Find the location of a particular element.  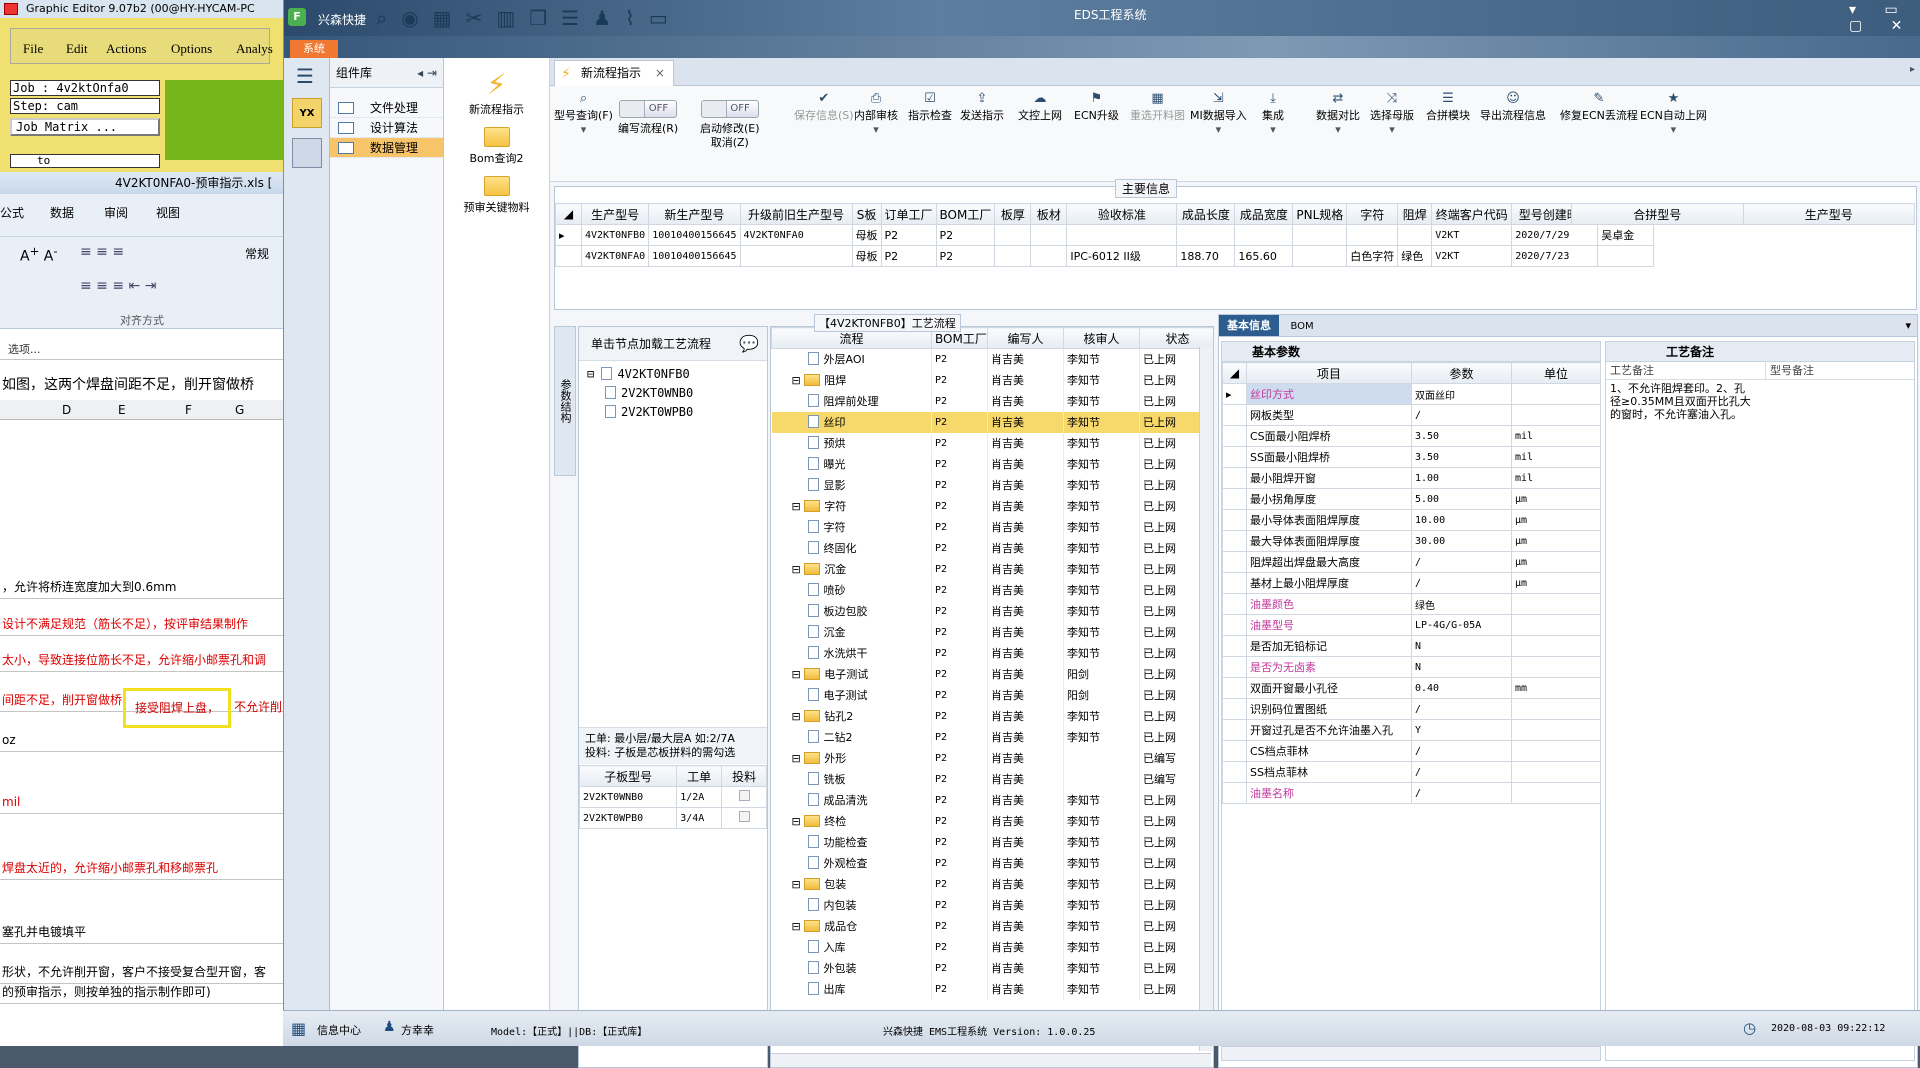

tab-overflow-icon: ▸ is located at coordinates (1912, 69).